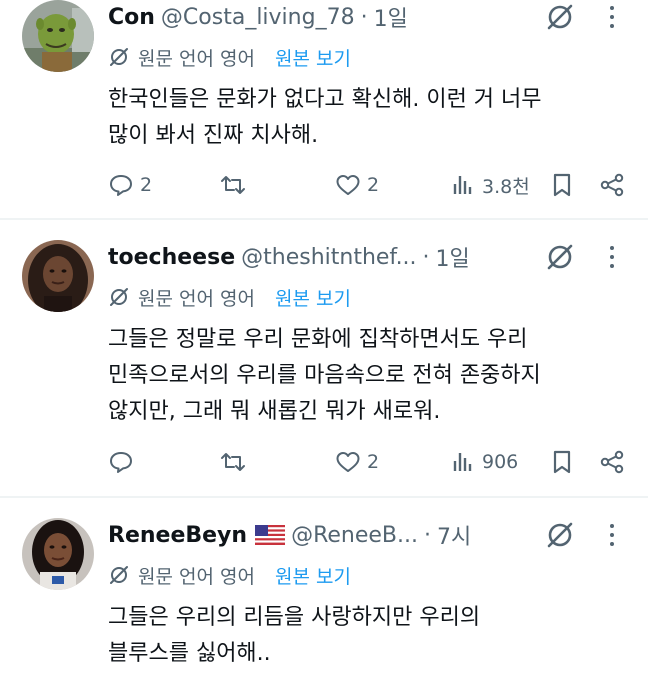 The width and height of the screenshot is (648, 674). I want to click on tweet-text-line: 민족으로서의 우리를 마음속으로 전혀 존중하지, so click(324, 375).